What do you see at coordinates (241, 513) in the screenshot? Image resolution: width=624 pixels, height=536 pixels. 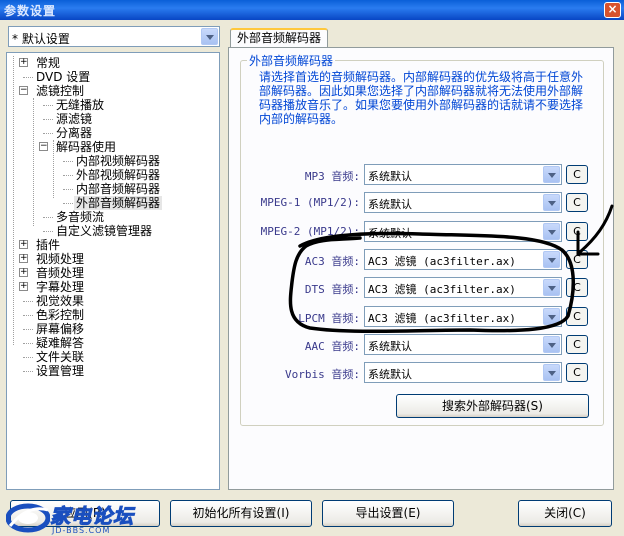 I see `reset-all-button: 初始化所有设置(I)` at bounding box center [241, 513].